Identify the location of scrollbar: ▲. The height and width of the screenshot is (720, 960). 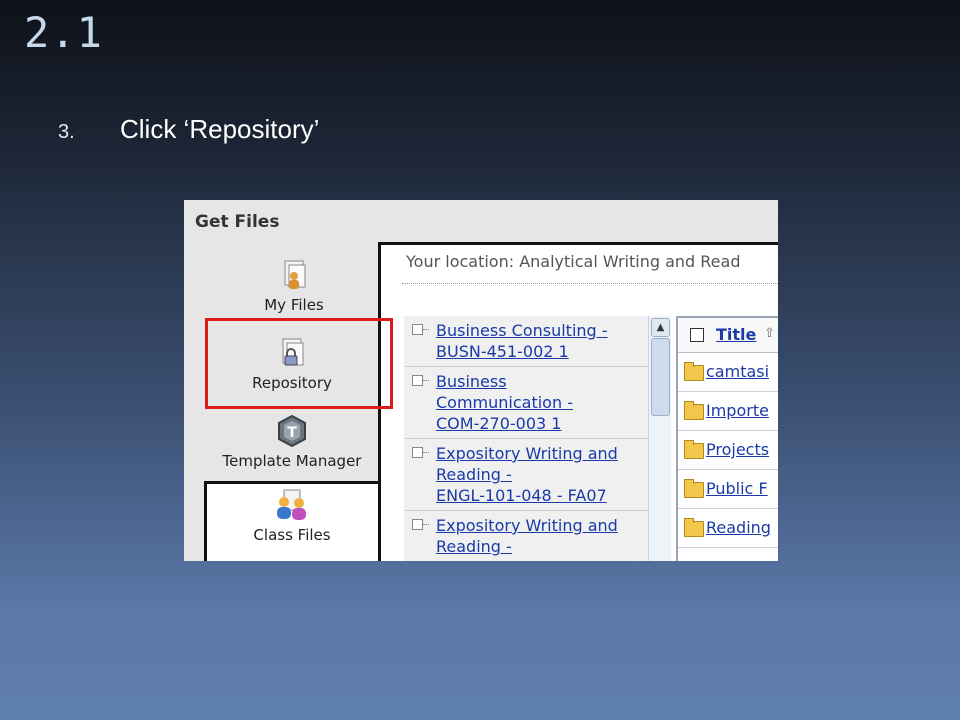
(659, 438).